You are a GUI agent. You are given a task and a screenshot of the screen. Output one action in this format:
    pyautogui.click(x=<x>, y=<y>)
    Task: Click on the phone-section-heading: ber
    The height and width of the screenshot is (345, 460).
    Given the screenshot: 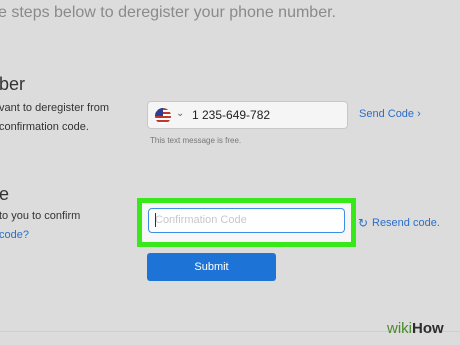 What is the action you would take?
    pyautogui.click(x=13, y=84)
    